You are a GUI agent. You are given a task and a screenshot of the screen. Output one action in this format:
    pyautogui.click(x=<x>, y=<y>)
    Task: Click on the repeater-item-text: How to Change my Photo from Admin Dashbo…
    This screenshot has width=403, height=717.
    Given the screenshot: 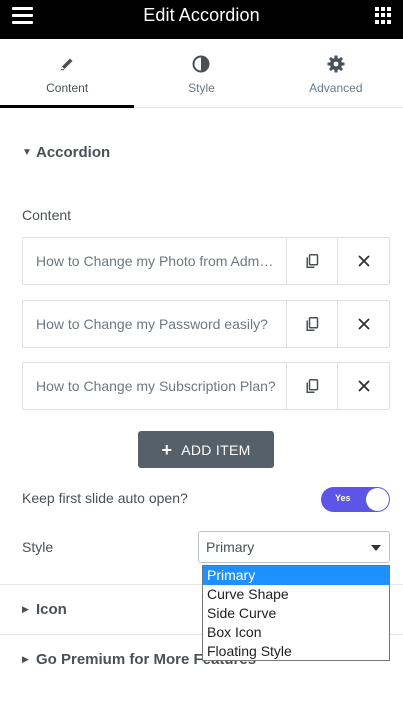 What is the action you would take?
    pyautogui.click(x=161, y=261)
    